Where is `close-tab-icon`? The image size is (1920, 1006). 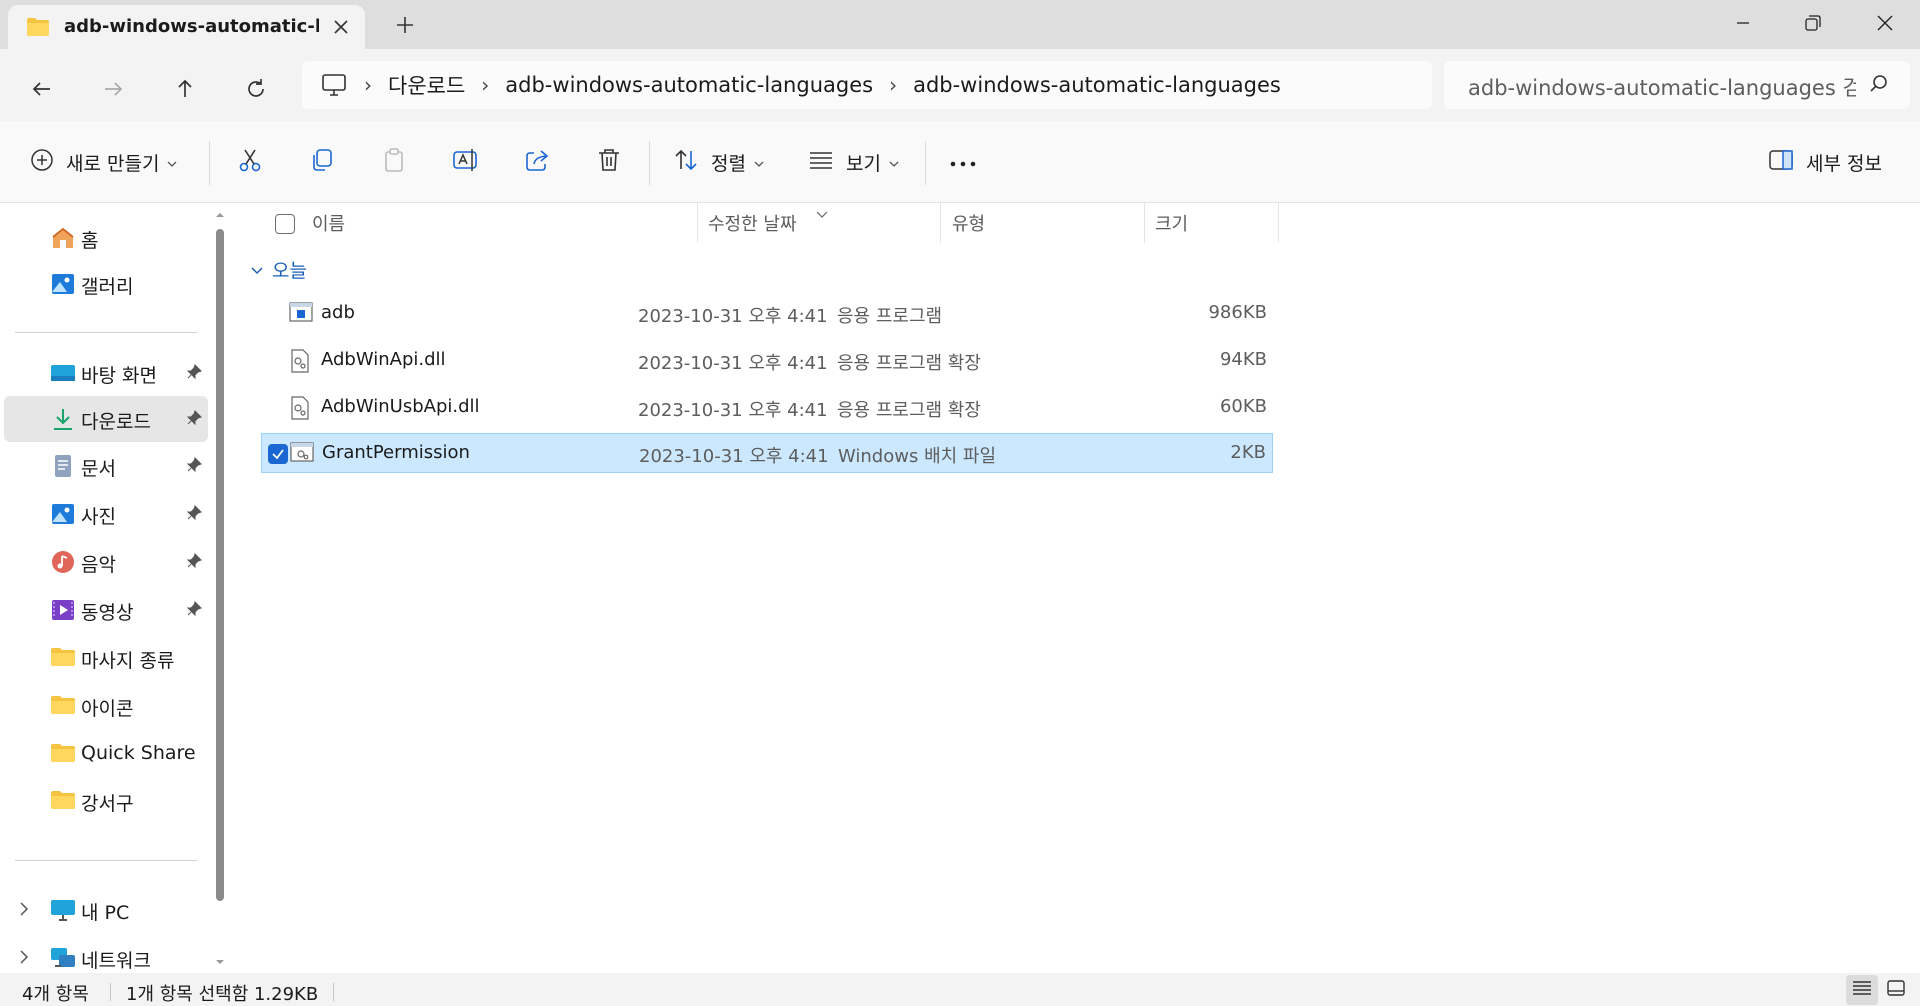 close-tab-icon is located at coordinates (341, 27).